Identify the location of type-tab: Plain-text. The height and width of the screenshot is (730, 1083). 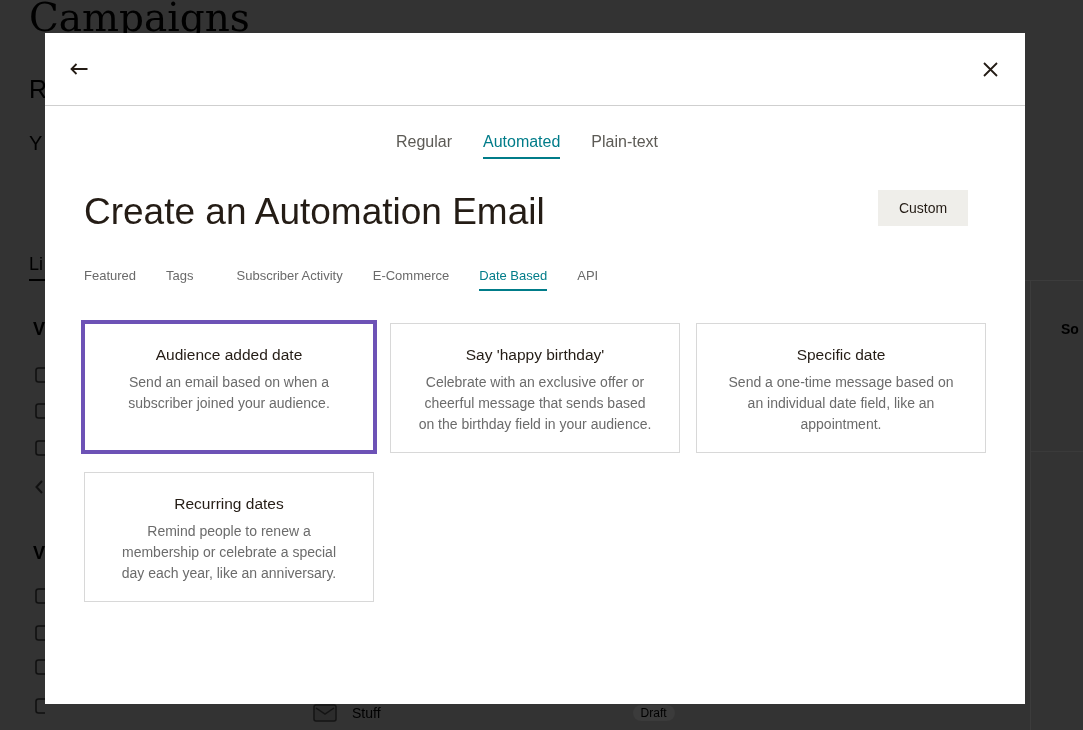
(625, 145).